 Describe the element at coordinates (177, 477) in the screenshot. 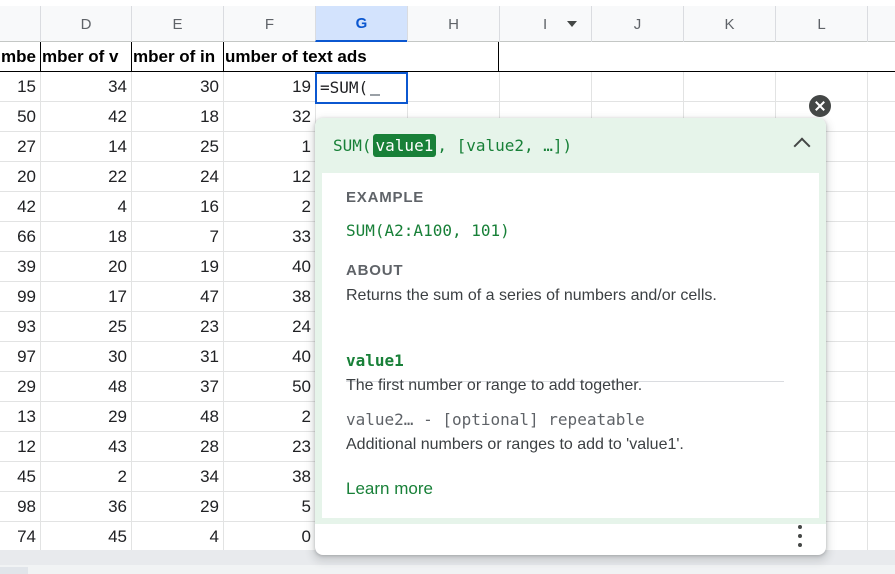

I see `table-cell: 34` at that location.